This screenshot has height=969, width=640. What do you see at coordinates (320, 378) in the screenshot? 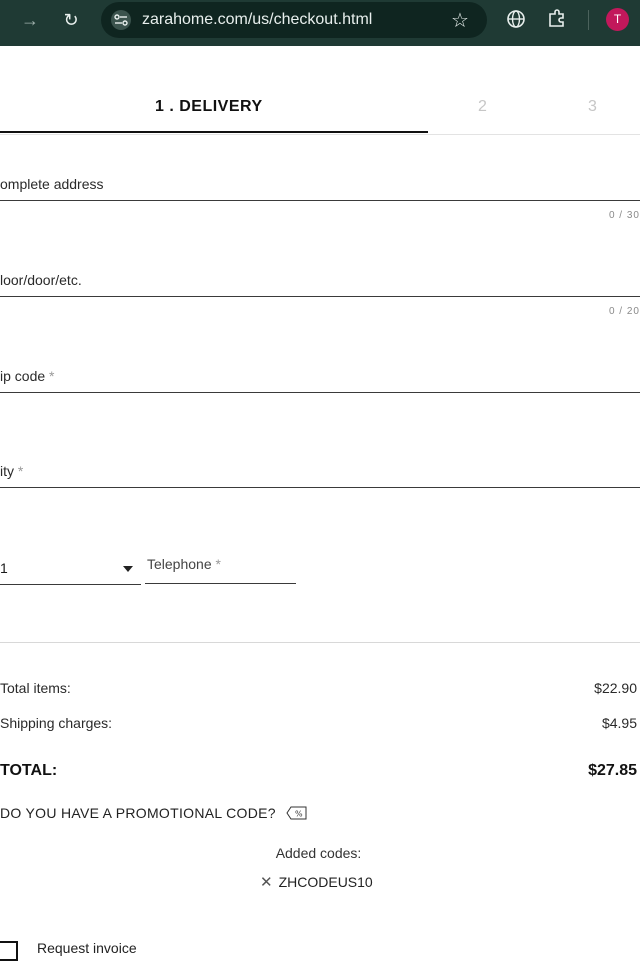
I see `zip-code-field: ip code *` at bounding box center [320, 378].